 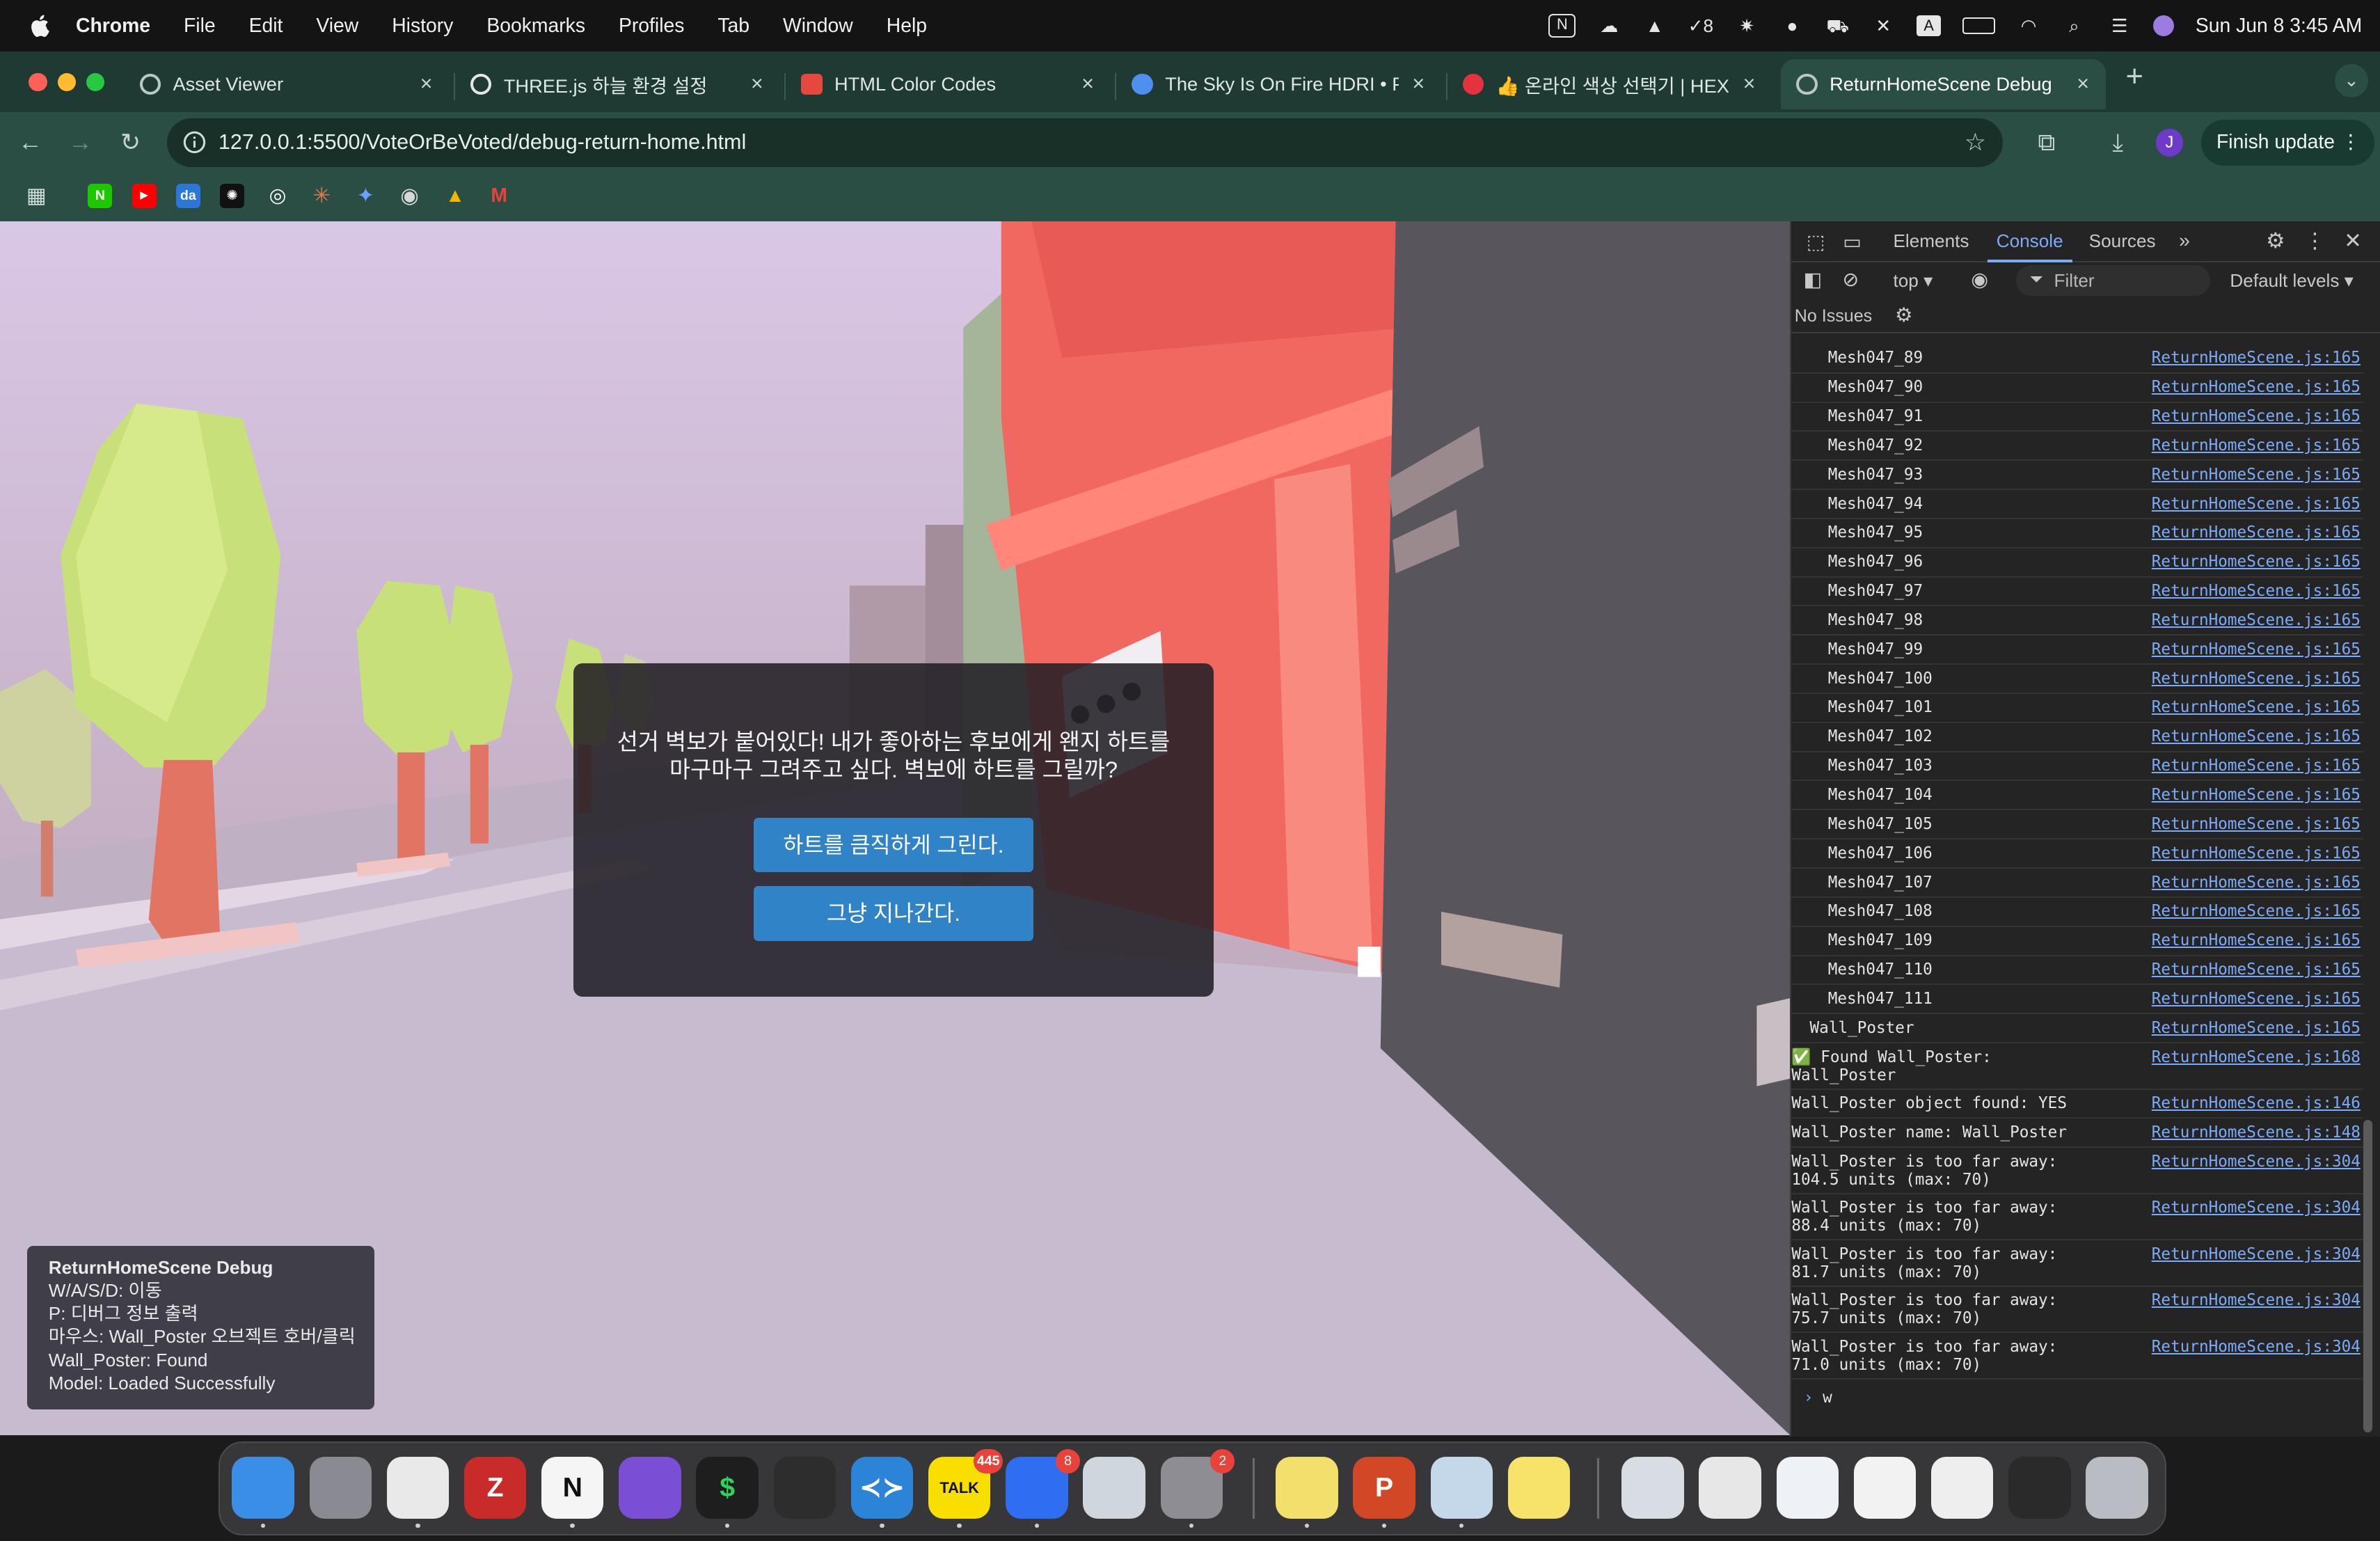 I want to click on downloads-icon: ⤓, so click(x=2117, y=142).